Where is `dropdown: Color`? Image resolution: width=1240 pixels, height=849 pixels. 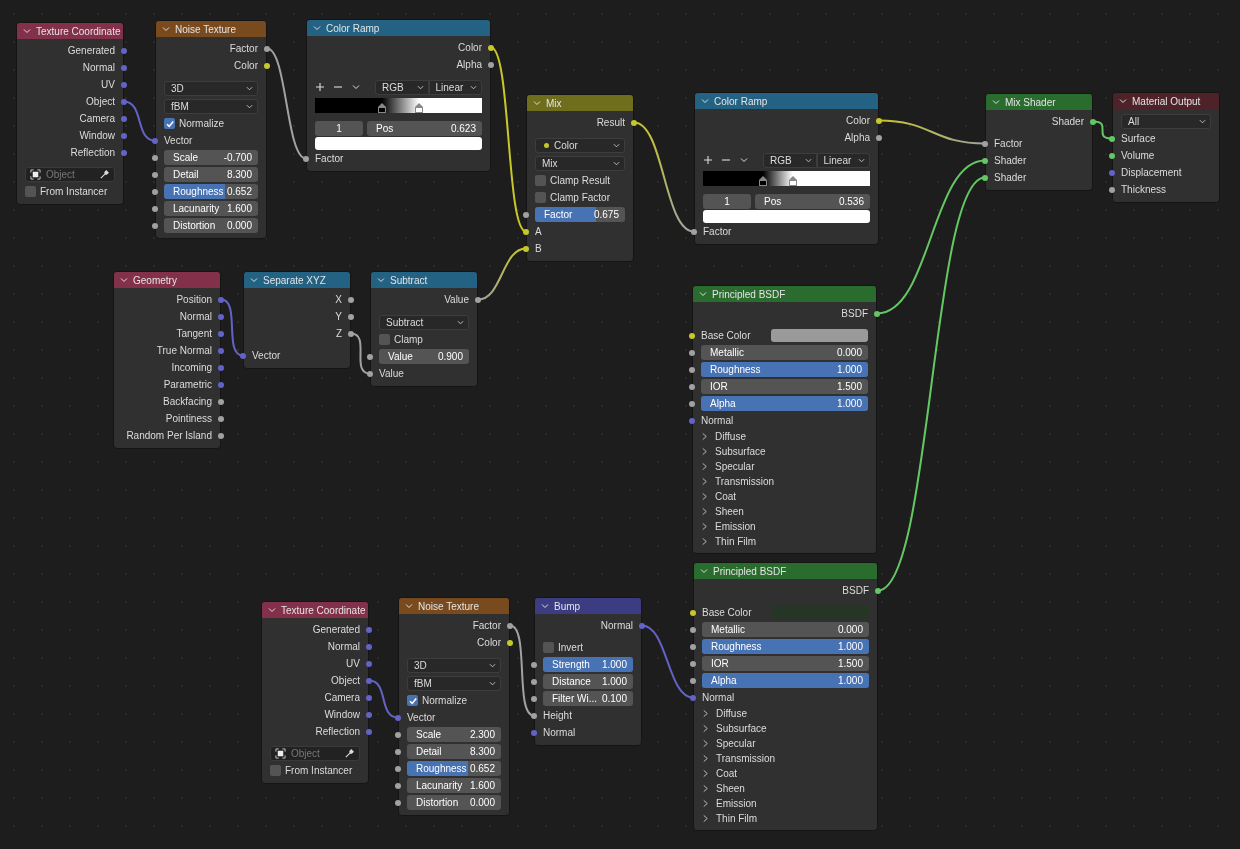
dropdown: Color is located at coordinates (580, 145).